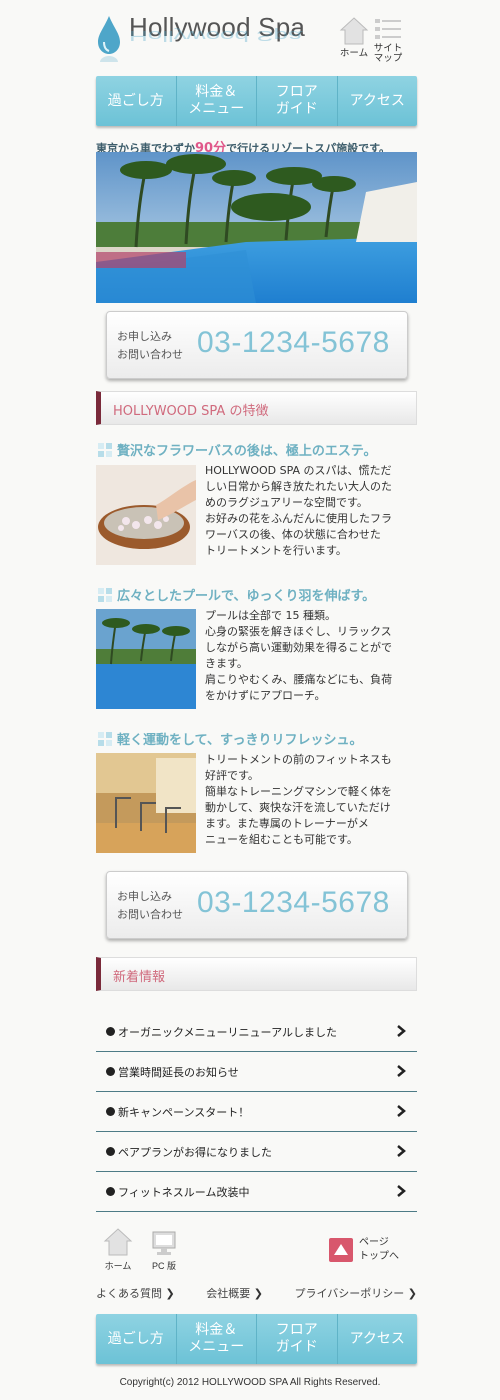 This screenshot has width=500, height=1400. I want to click on page-top-button: ページ トップへ, so click(374, 1253).